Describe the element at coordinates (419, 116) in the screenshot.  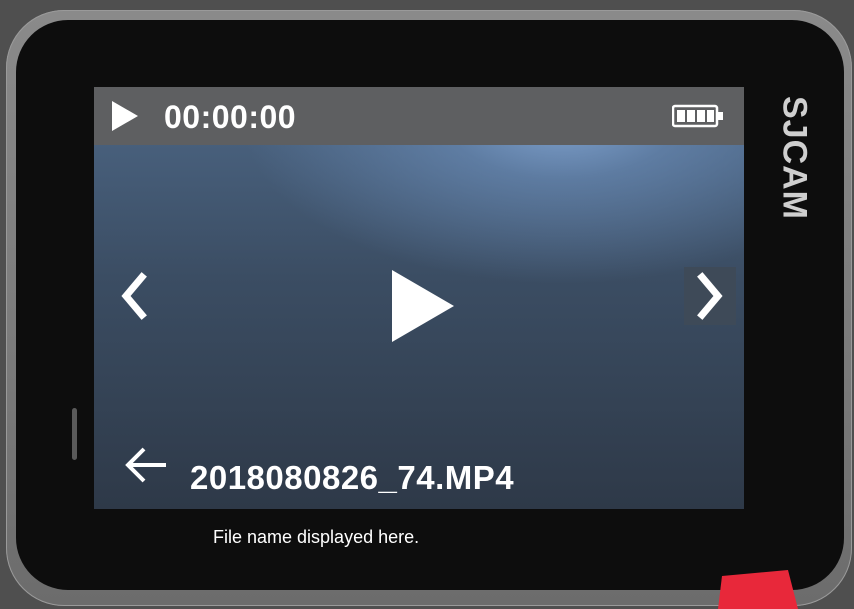
I see `status-bar: 00:00:00` at that location.